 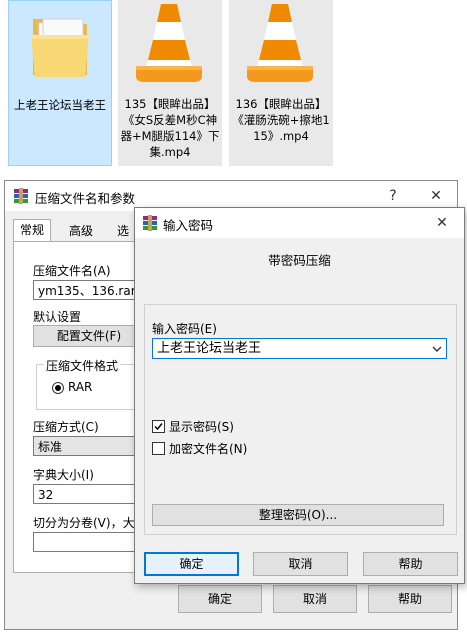 What do you see at coordinates (209, 348) in the screenshot?
I see `password-value: 上老王论坛当老王` at bounding box center [209, 348].